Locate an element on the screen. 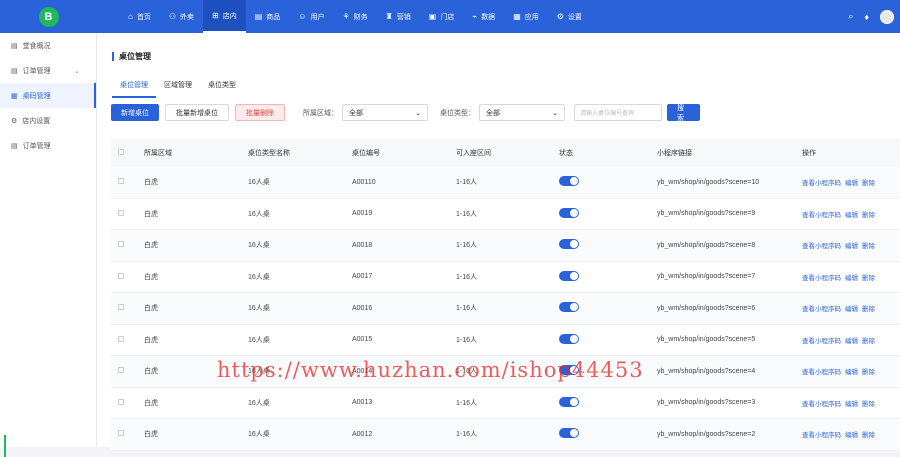 Image resolution: width=900 pixels, height=457 pixels. nav-icon: ⚇ is located at coordinates (172, 16).